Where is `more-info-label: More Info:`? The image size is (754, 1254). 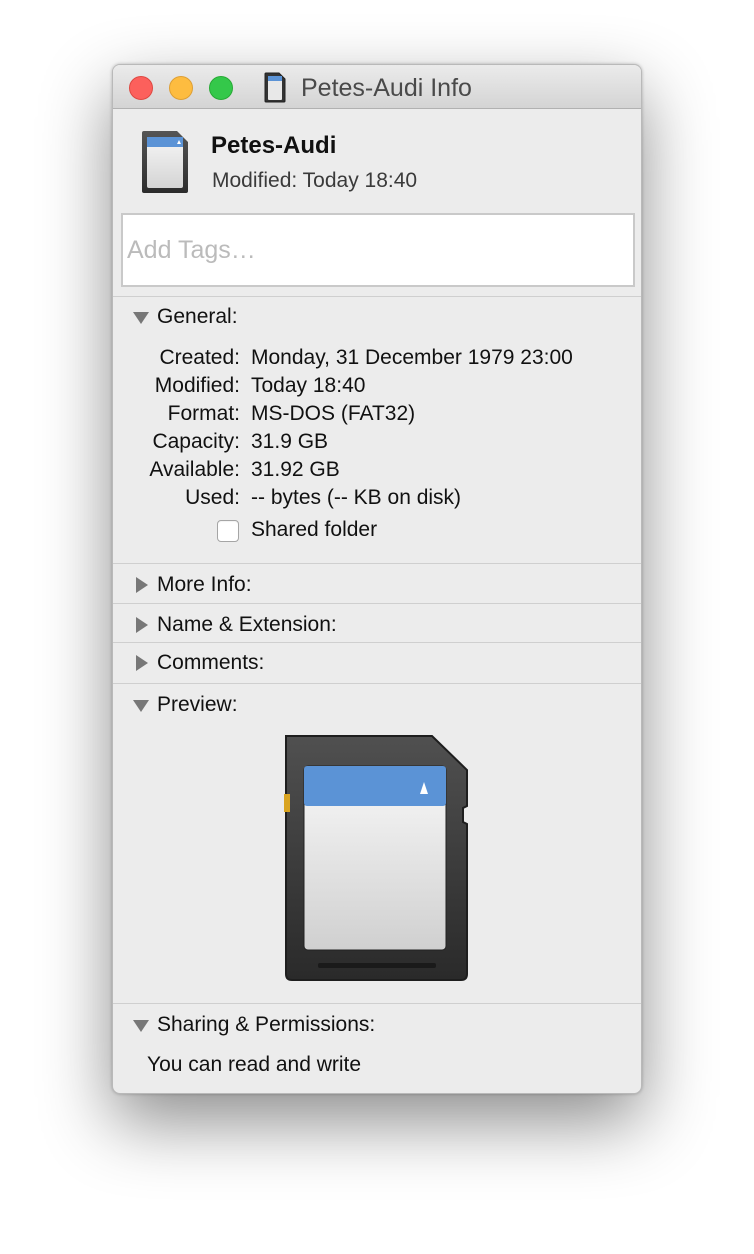 more-info-label: More Info: is located at coordinates (204, 584).